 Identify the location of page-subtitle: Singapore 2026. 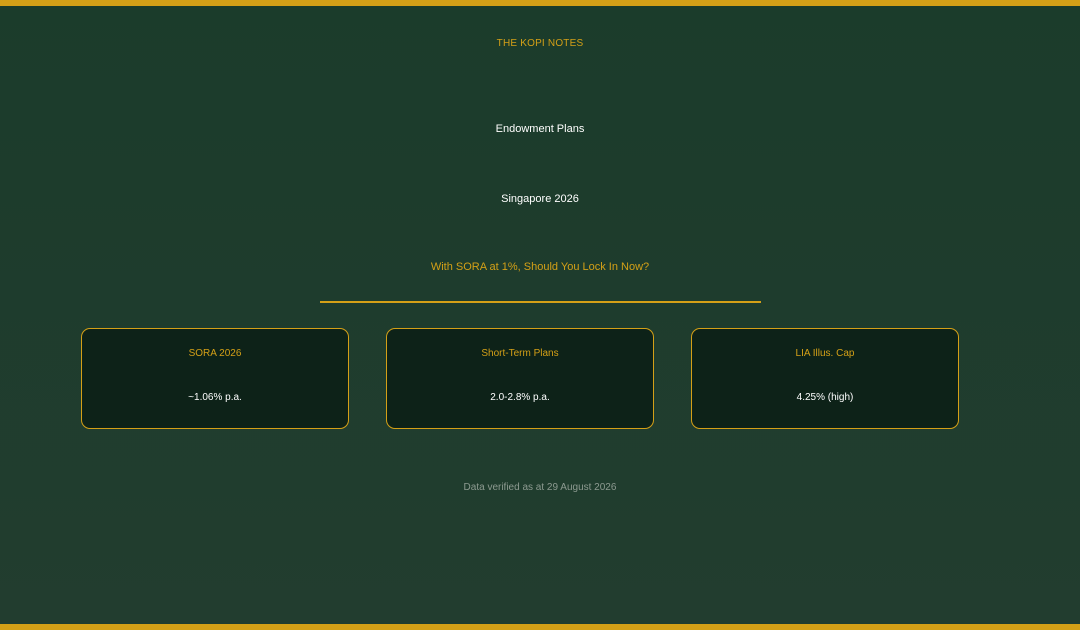
(540, 199).